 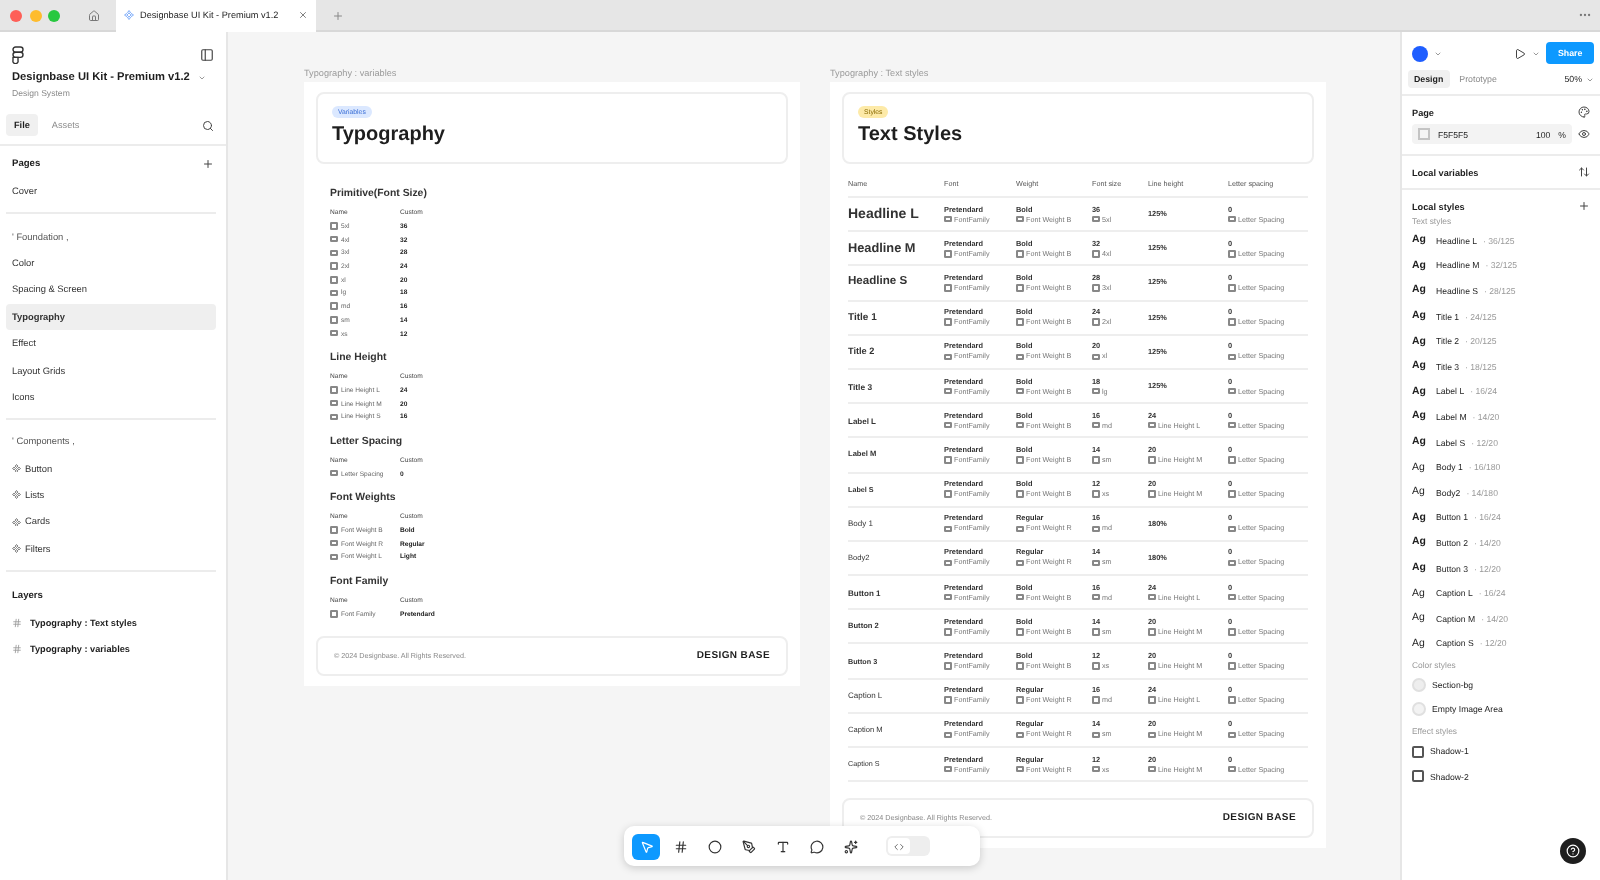 I want to click on search-icon, so click(x=208, y=125).